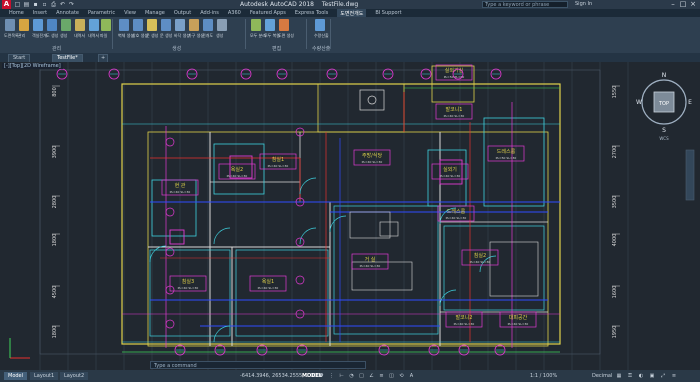  Describe the element at coordinates (480, 255) in the screenshot. I see `room-name-label: 침실2` at that location.